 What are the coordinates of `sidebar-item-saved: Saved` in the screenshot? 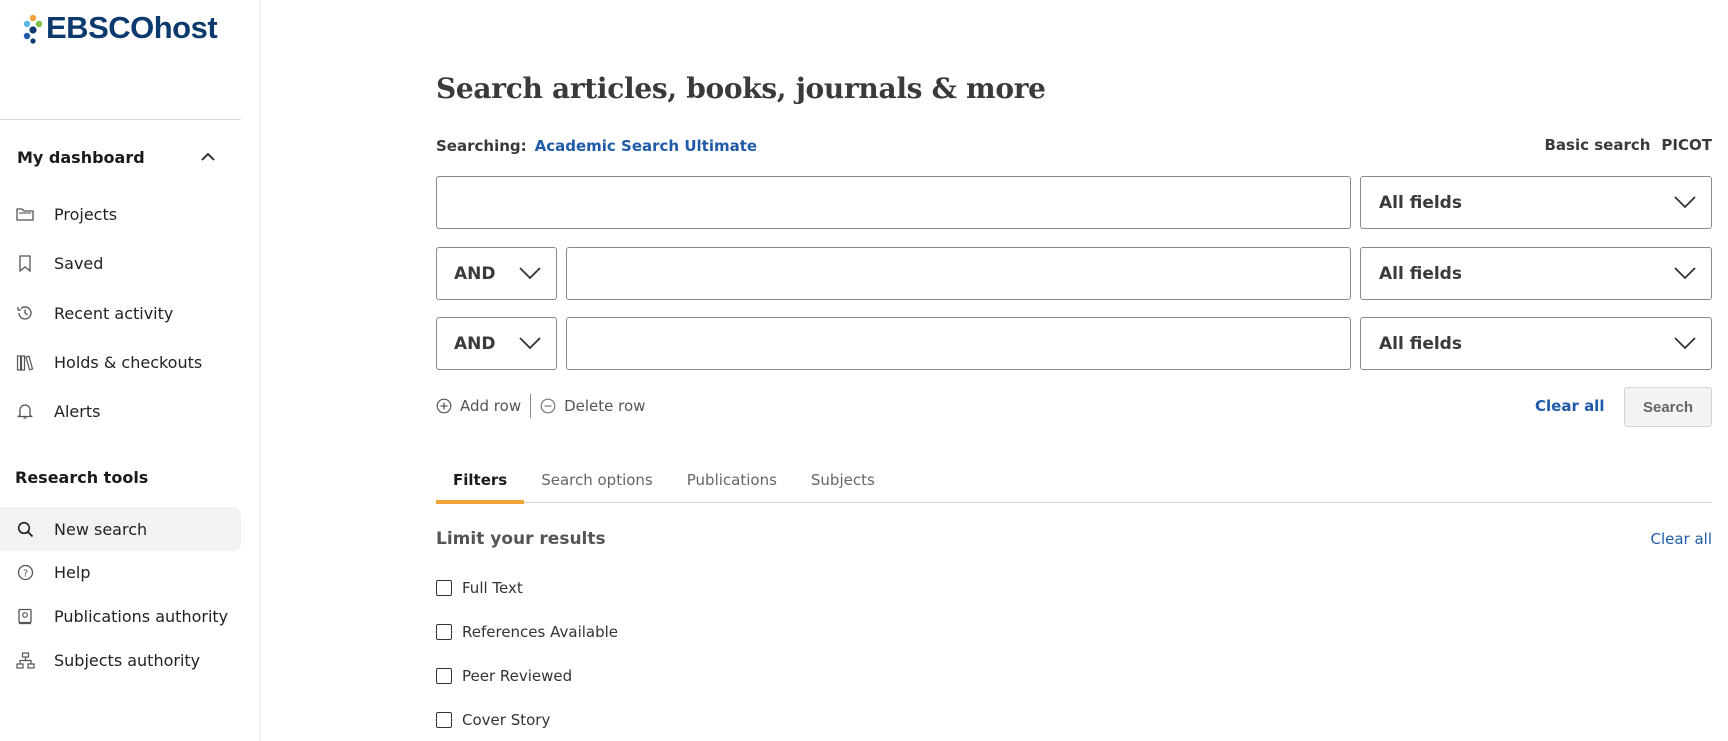 It's located at (120, 263).